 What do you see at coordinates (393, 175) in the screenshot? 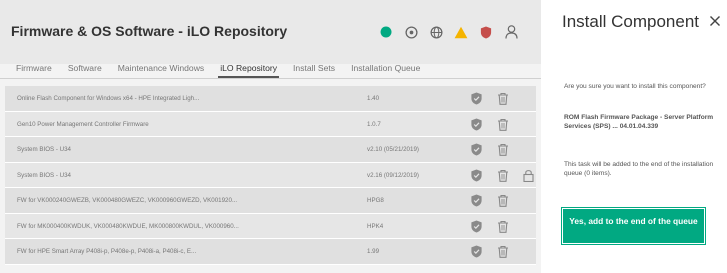
I see `version-cell: v2.16 (09/12/2019)` at bounding box center [393, 175].